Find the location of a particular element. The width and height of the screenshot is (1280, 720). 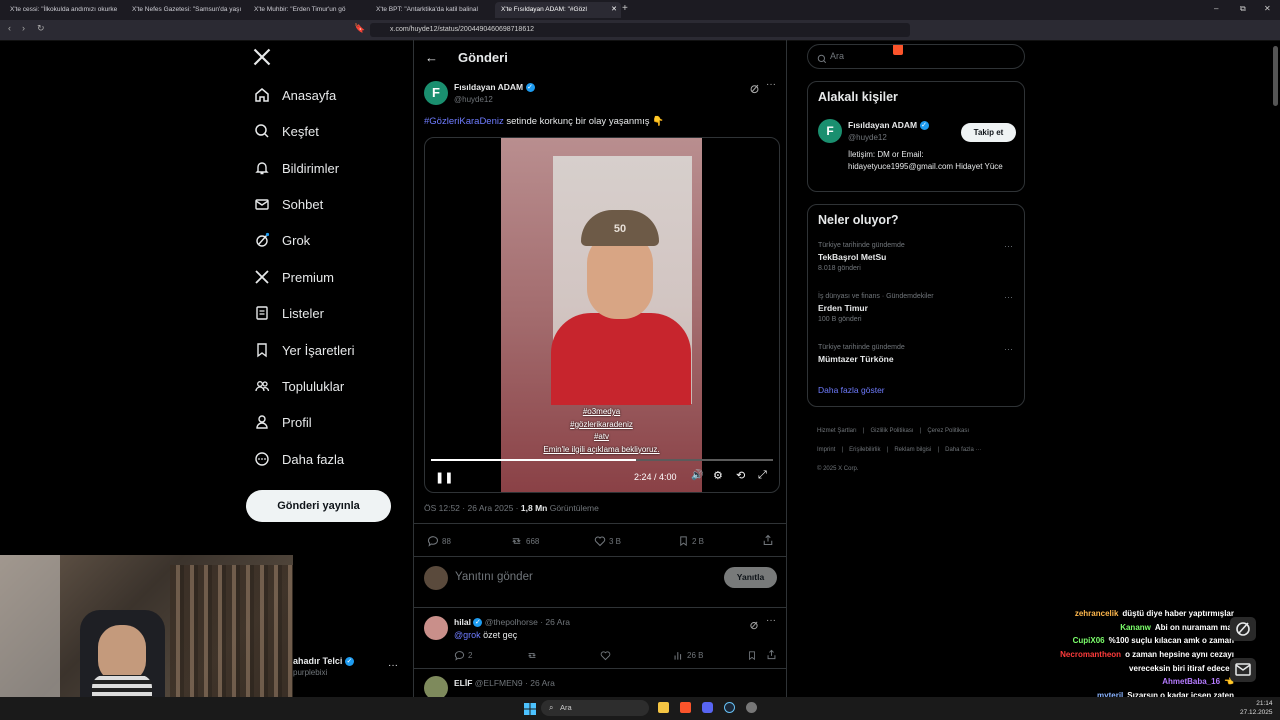

chat-username: zehrancelik is located at coordinates (1097, 613).